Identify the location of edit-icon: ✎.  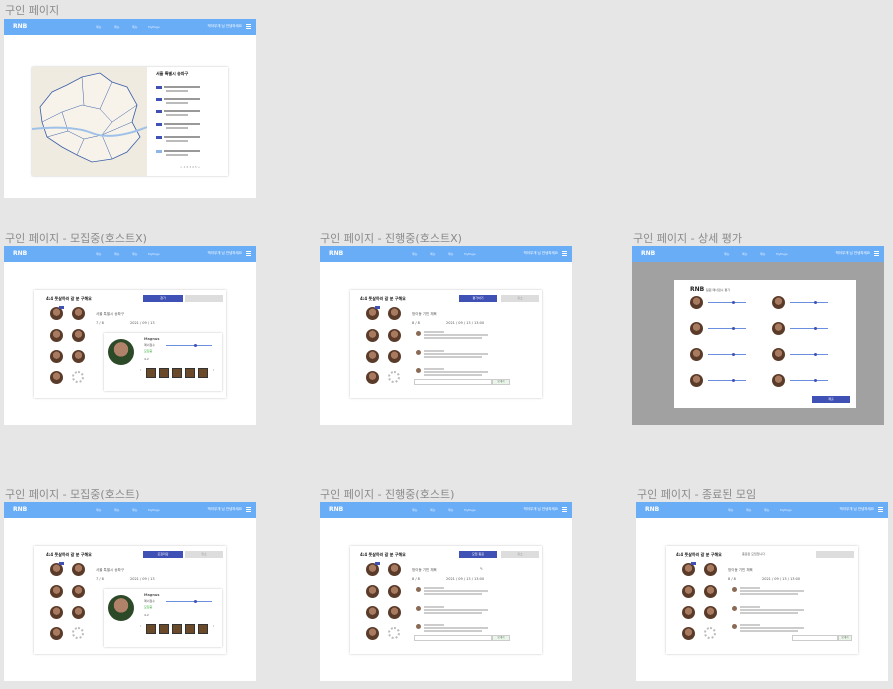
(481, 569).